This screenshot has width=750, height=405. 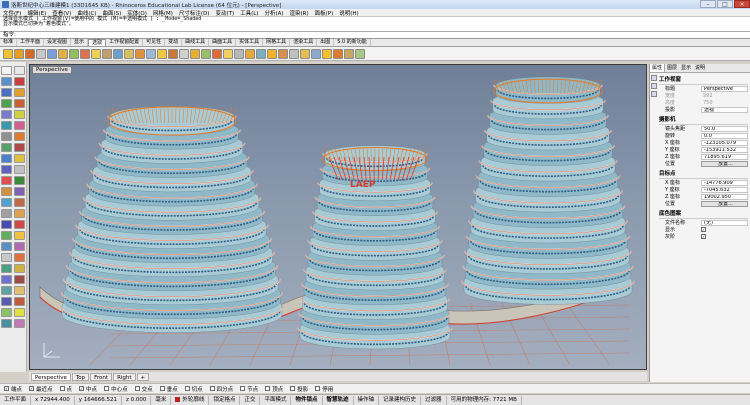 I want to click on render-icon, so click(x=349, y=53).